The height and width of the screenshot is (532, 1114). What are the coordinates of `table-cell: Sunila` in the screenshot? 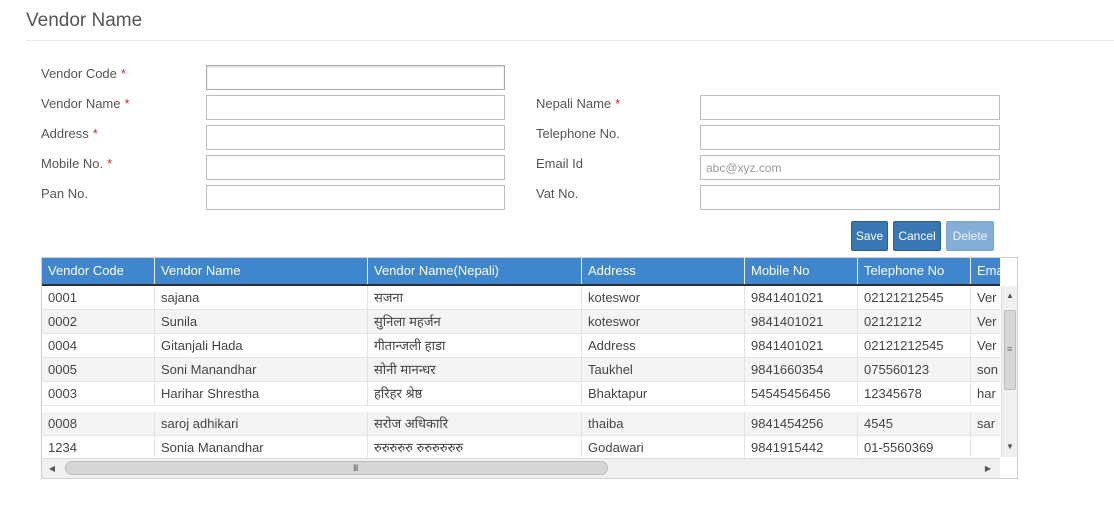 It's located at (261, 321).